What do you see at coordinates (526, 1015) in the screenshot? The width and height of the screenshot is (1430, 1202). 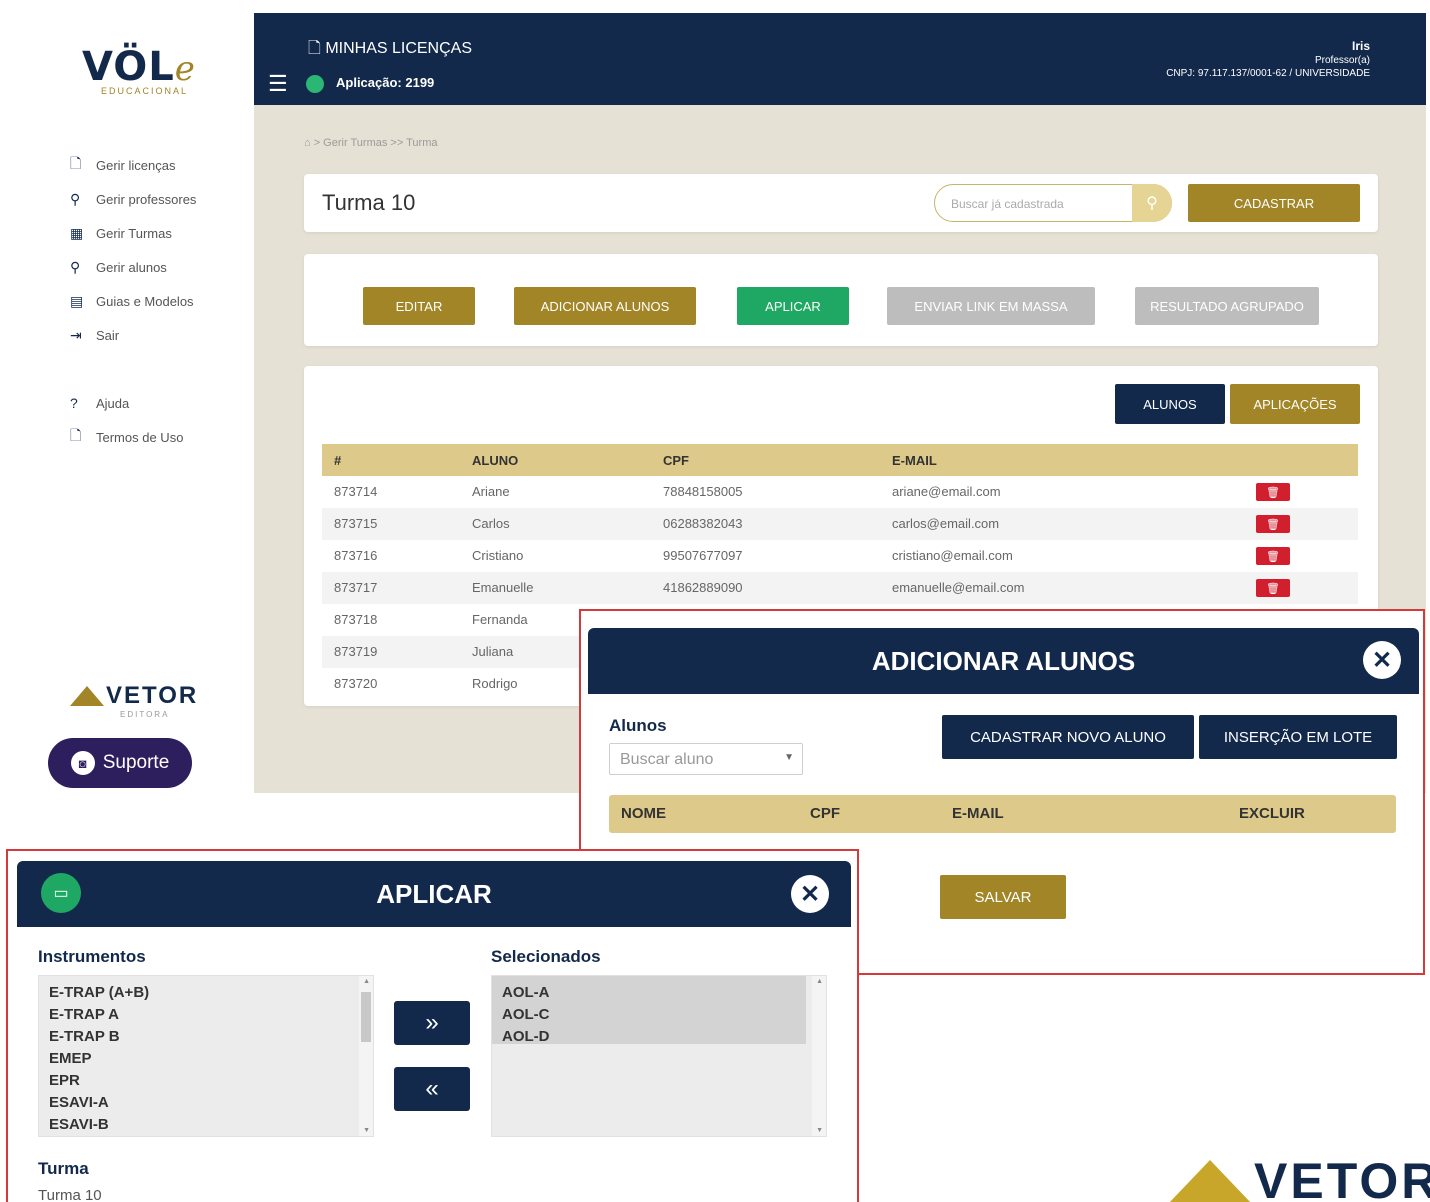 I see `list-item: AOL-C` at bounding box center [526, 1015].